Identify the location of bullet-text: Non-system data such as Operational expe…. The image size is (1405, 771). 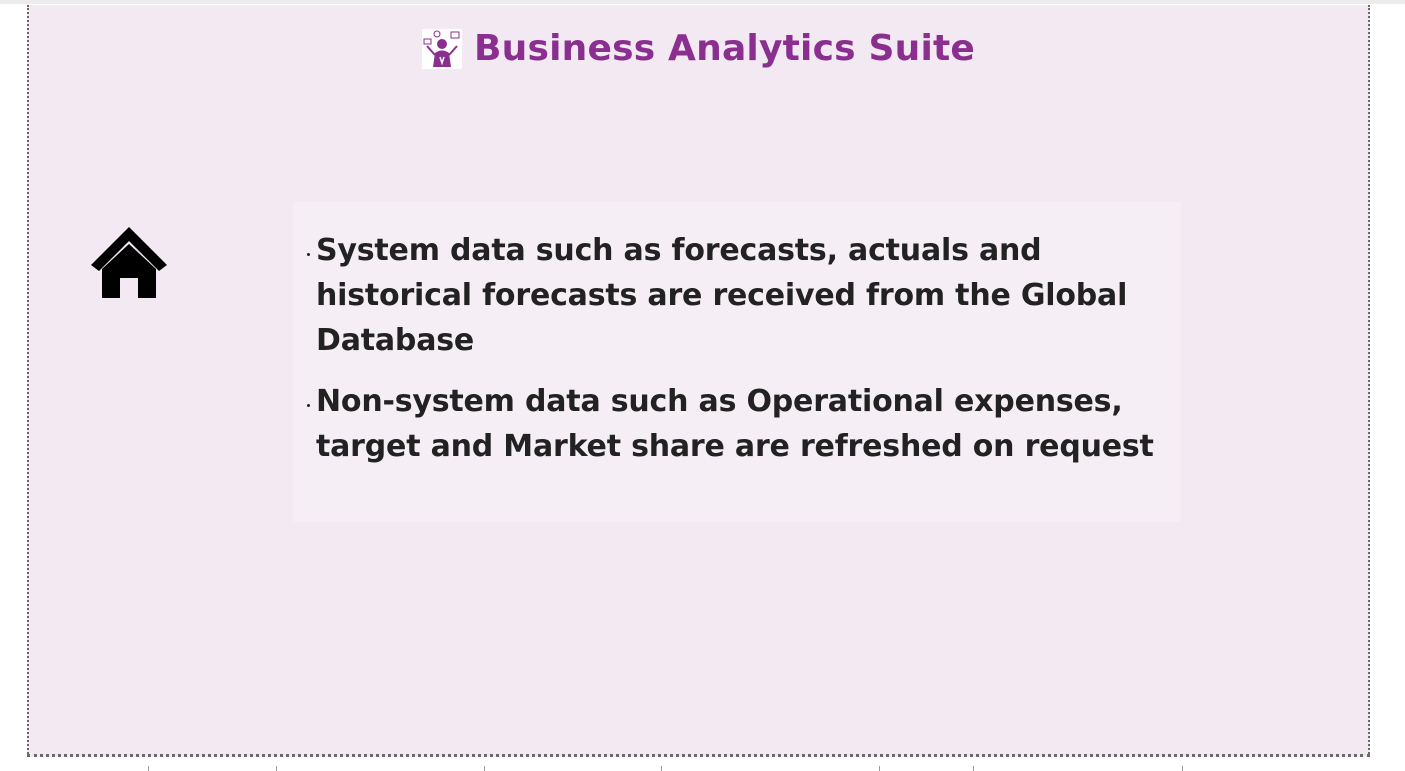
(735, 424).